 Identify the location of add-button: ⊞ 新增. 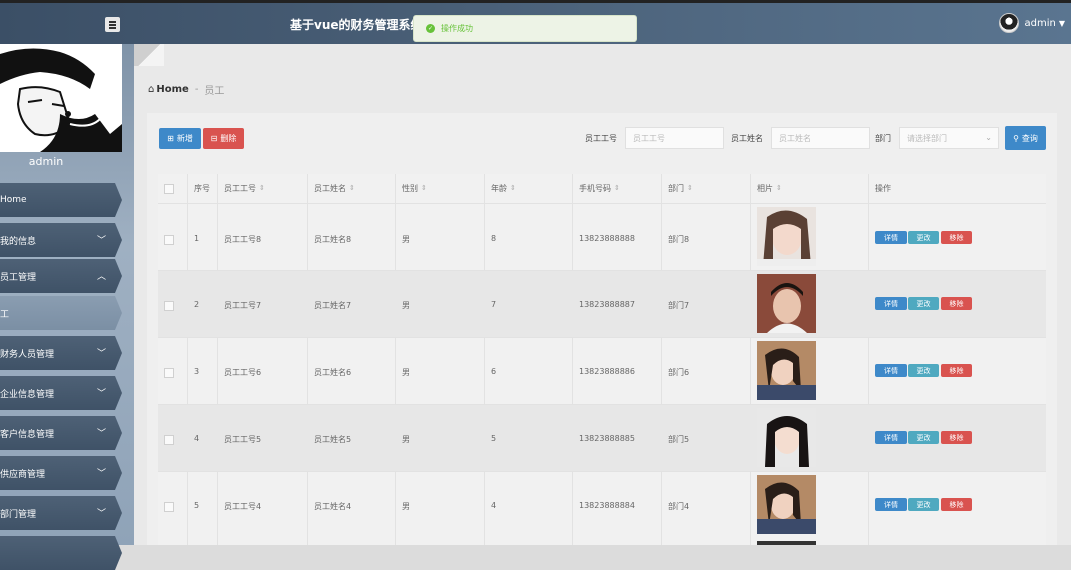
(180, 138).